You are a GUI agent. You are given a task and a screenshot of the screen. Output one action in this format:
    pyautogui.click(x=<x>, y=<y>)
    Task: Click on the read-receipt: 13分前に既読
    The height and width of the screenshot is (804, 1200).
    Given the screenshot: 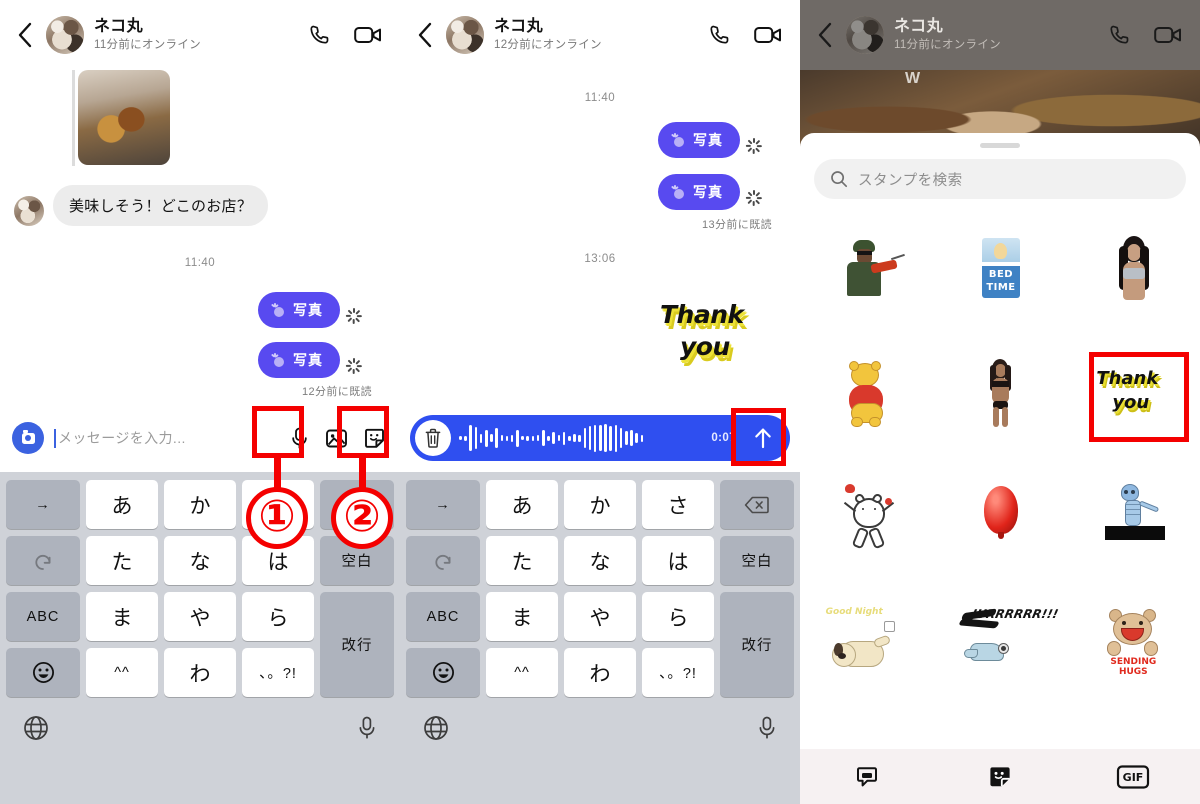 What is the action you would take?
    pyautogui.click(x=736, y=225)
    